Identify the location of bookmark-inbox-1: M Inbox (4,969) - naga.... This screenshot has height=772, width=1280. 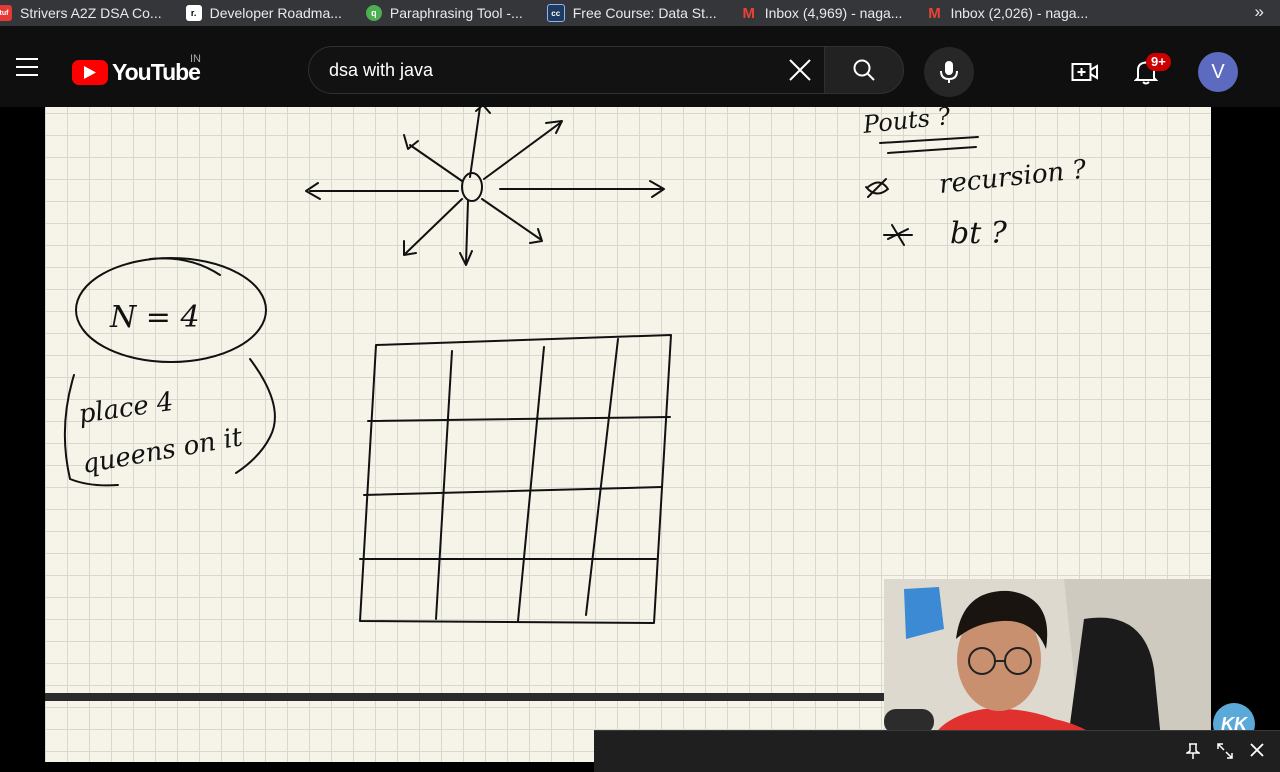
(822, 13).